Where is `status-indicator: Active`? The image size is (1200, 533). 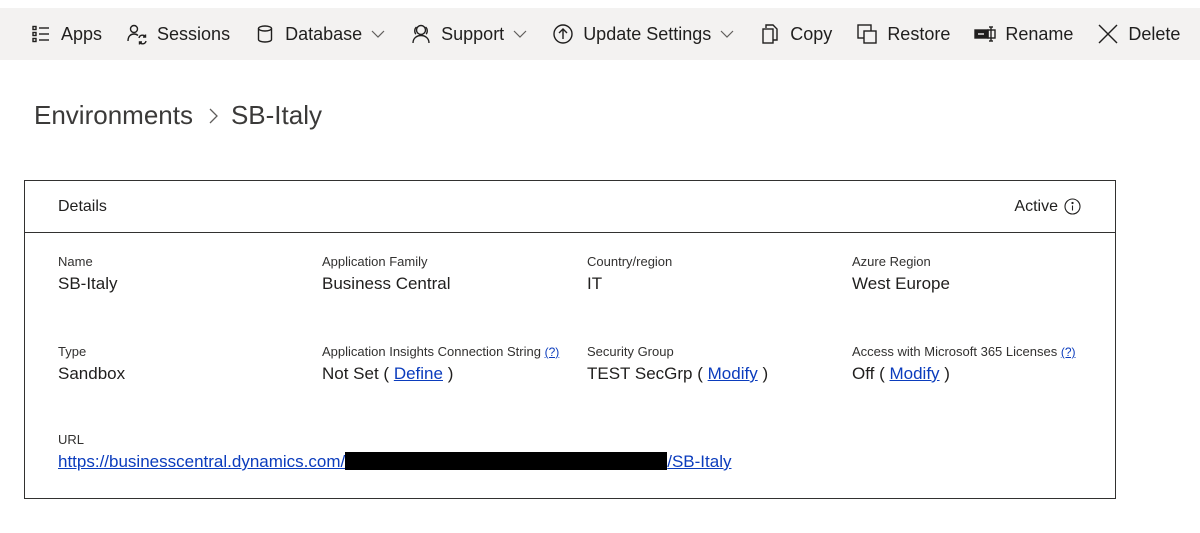
status-indicator: Active is located at coordinates (1047, 207).